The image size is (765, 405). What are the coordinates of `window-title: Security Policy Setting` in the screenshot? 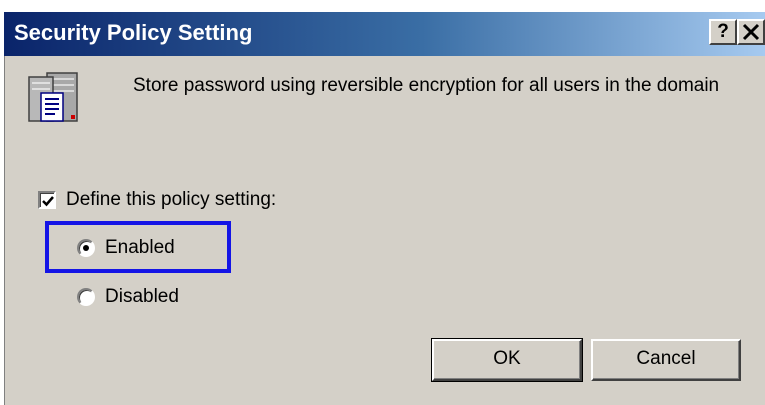 It's located at (133, 32).